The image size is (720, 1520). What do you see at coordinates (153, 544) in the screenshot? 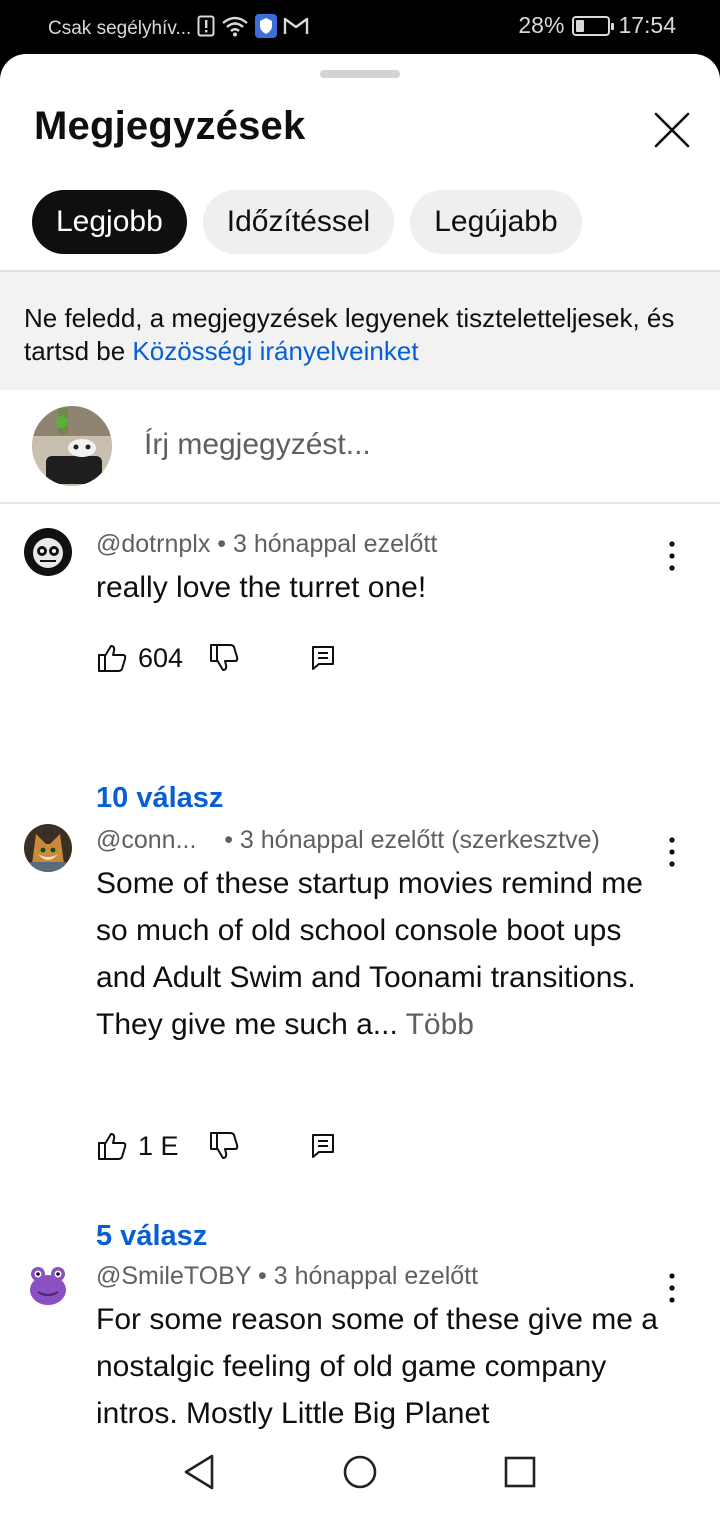
I see `comment-author: @dotrnplx` at bounding box center [153, 544].